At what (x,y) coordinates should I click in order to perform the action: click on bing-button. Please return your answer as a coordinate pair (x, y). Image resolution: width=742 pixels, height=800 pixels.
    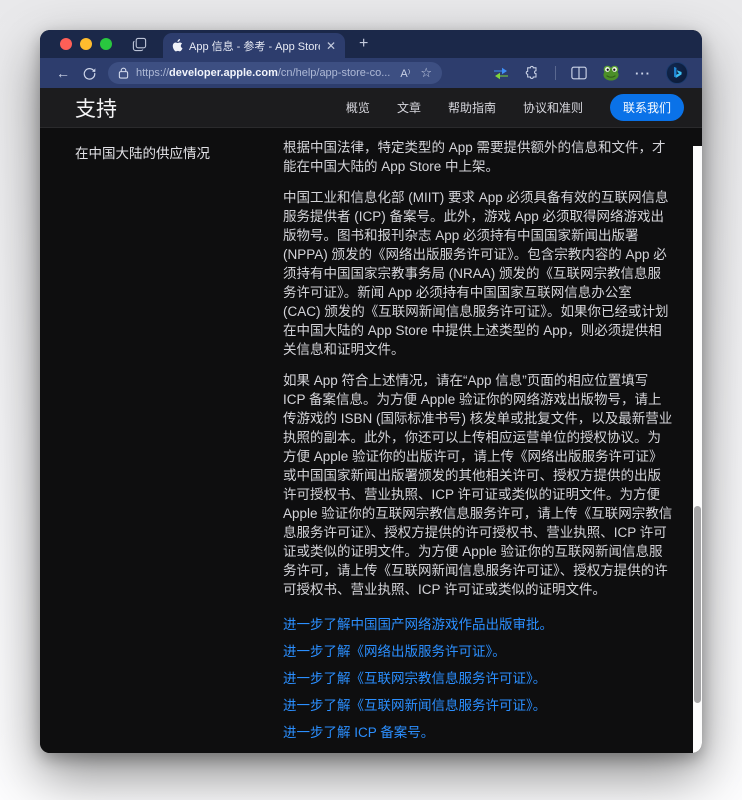
    Looking at the image, I should click on (677, 73).